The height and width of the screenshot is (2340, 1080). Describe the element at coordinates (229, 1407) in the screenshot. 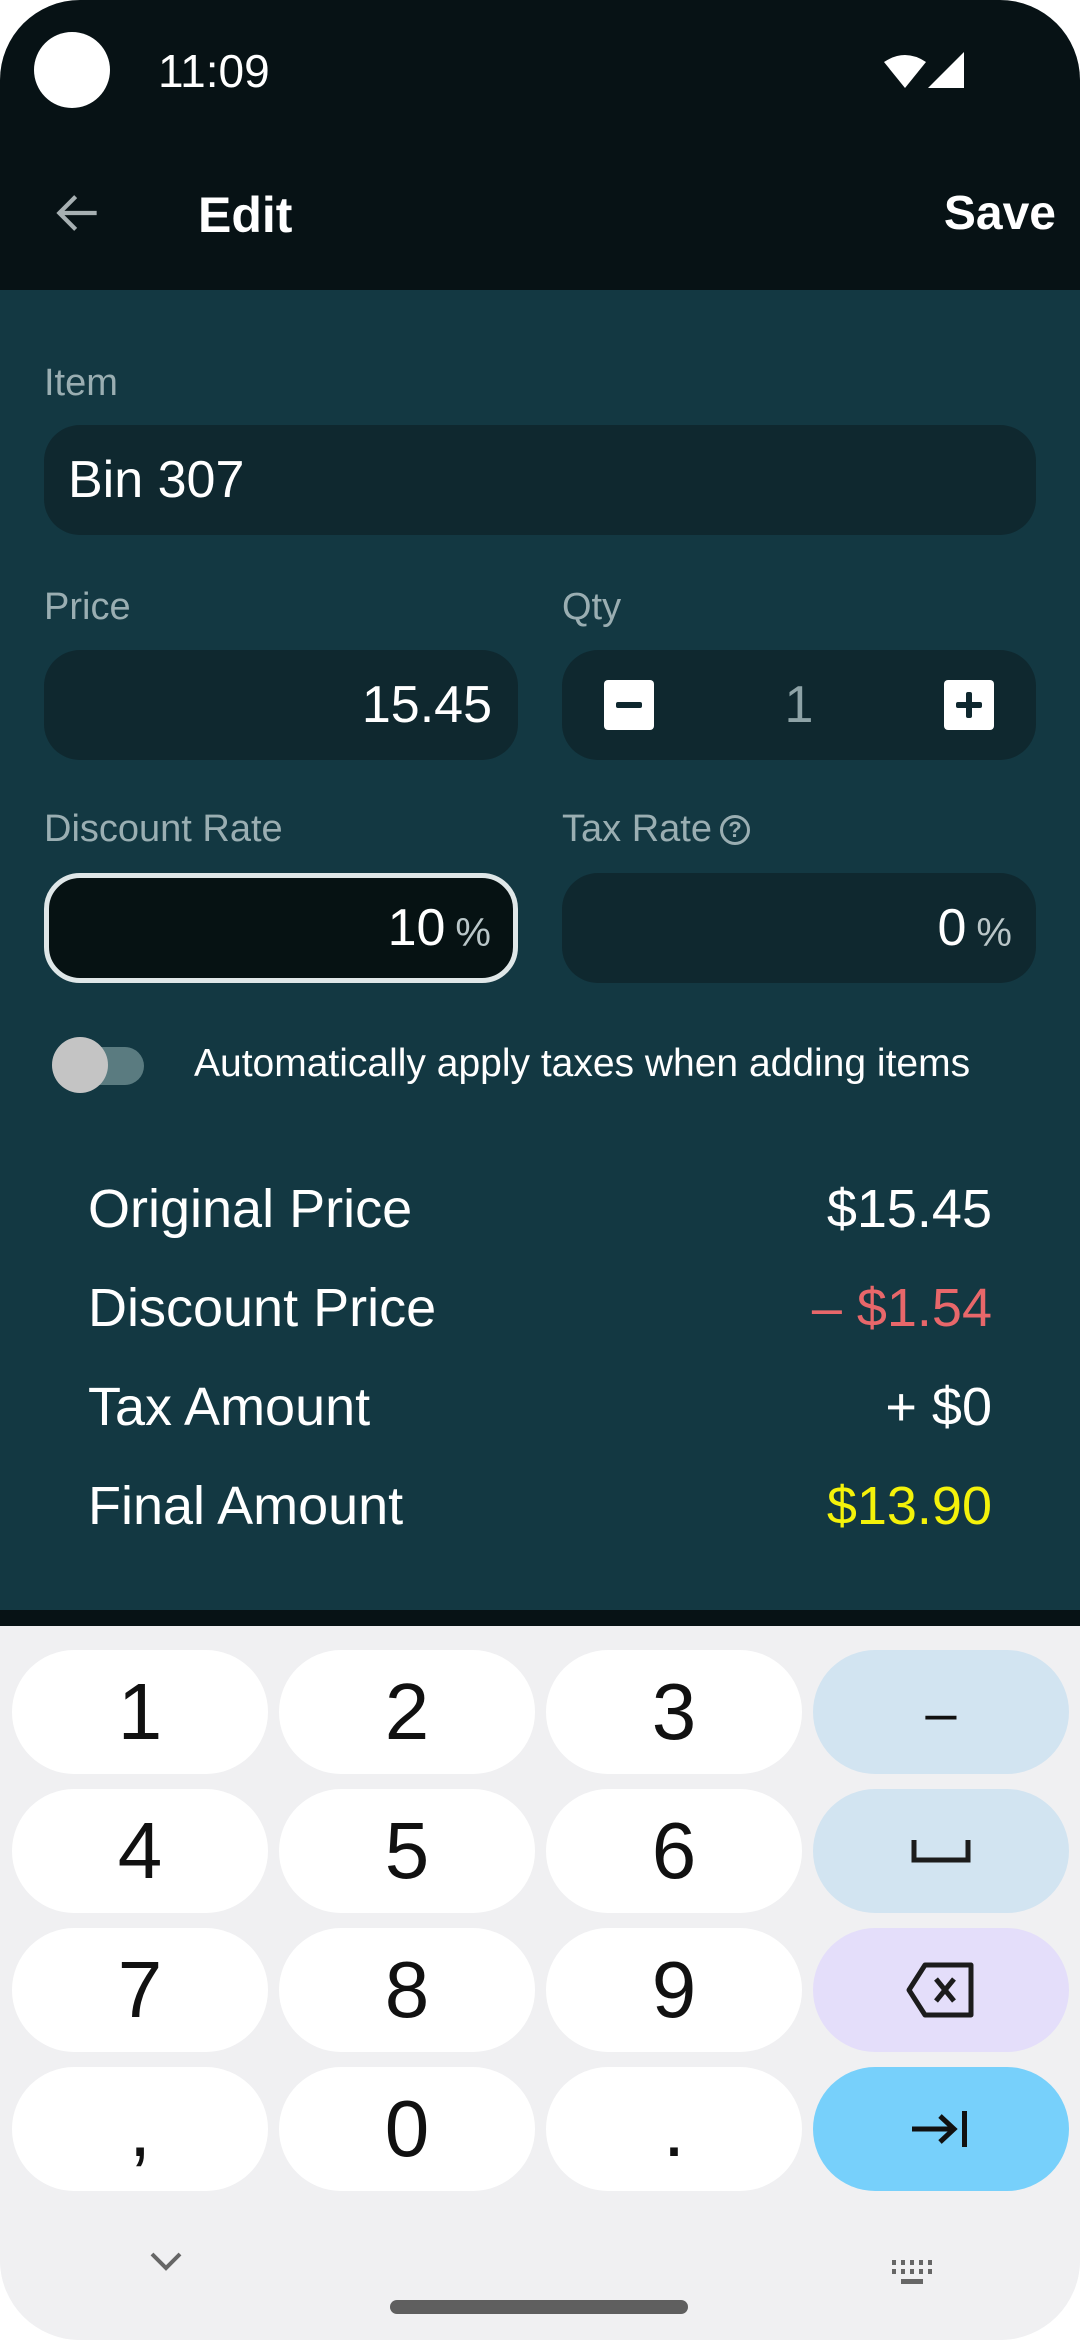

I see `summary-label: Tax Amount` at that location.